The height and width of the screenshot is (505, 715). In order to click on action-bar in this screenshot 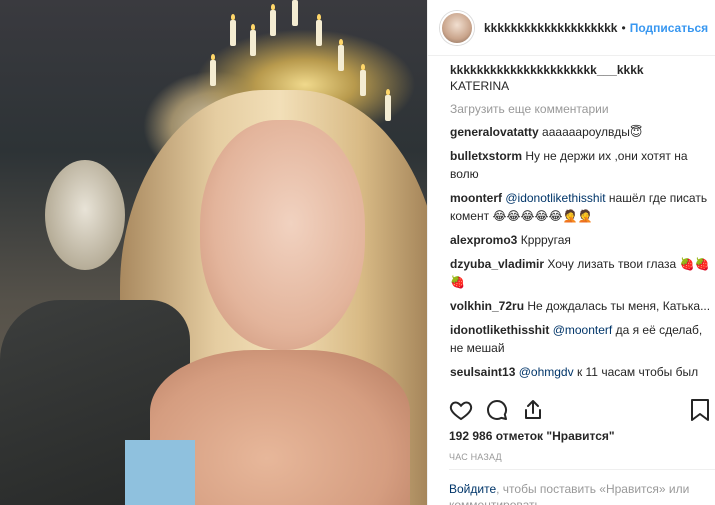, I will do `click(582, 412)`.